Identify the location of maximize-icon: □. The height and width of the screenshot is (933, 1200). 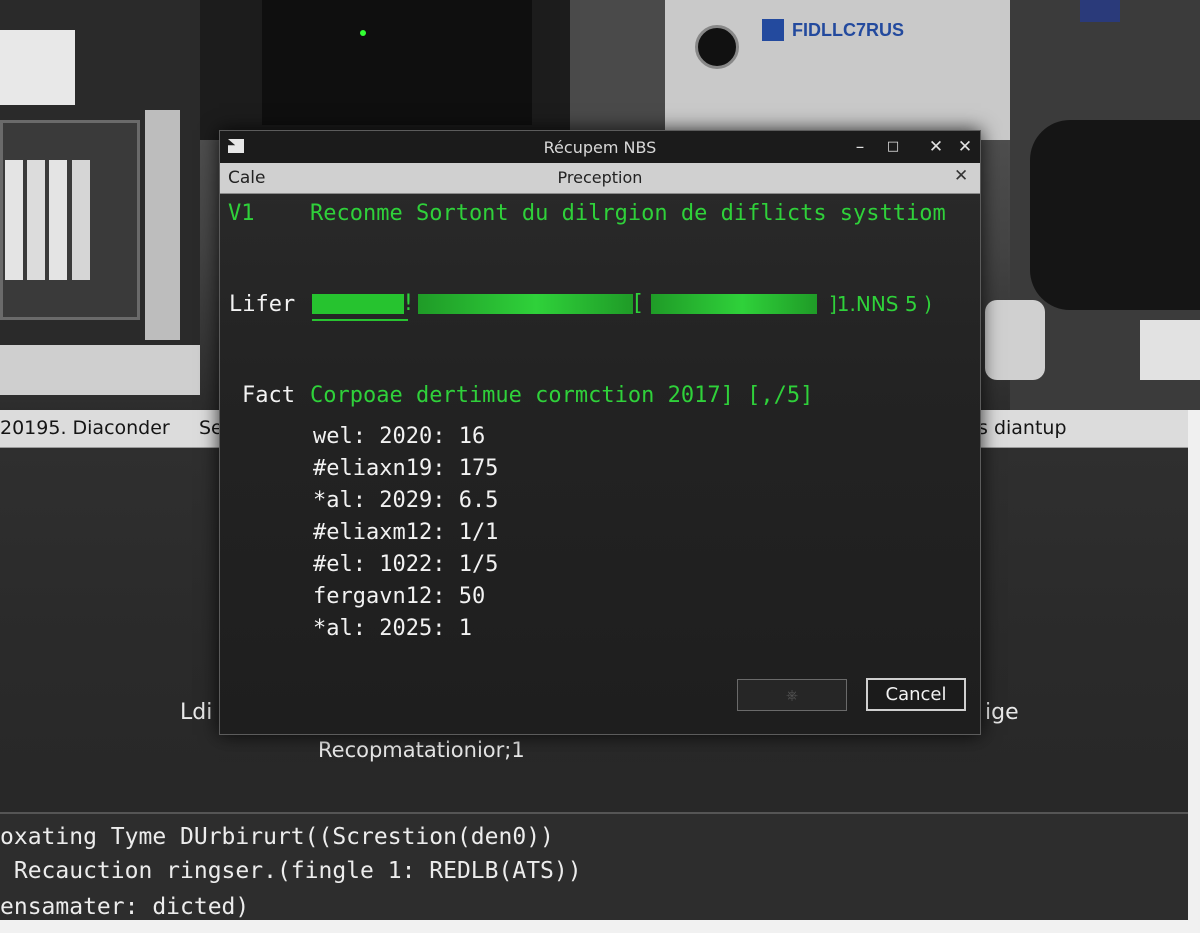
(893, 147).